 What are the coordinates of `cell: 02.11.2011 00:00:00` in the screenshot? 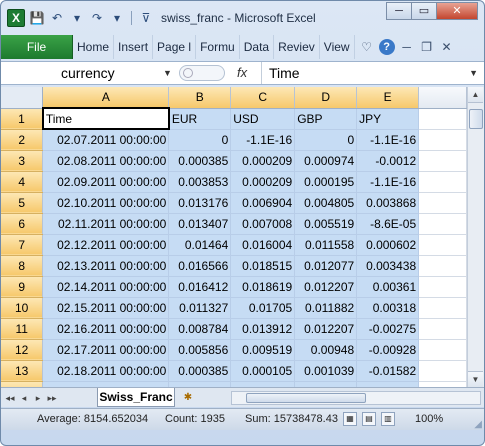 It's located at (106, 224).